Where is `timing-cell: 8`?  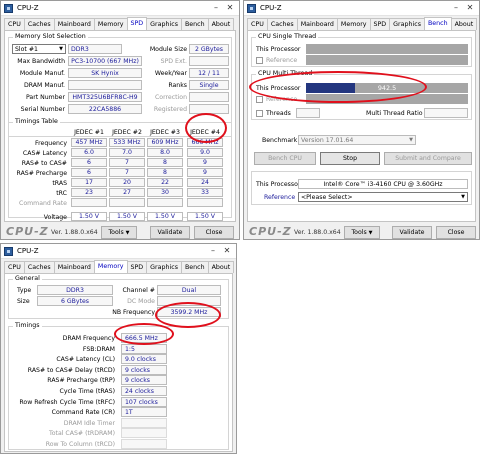 timing-cell: 8 is located at coordinates (165, 172).